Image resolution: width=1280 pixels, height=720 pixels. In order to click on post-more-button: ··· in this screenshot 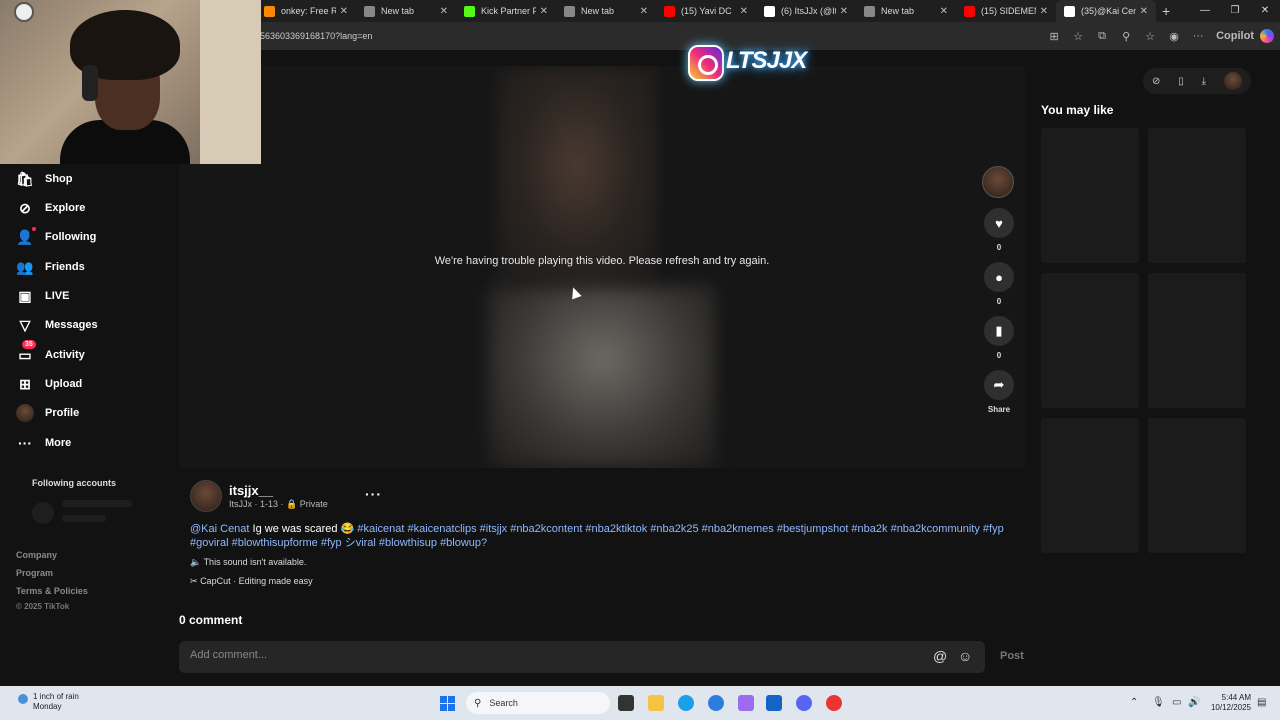, I will do `click(373, 494)`.